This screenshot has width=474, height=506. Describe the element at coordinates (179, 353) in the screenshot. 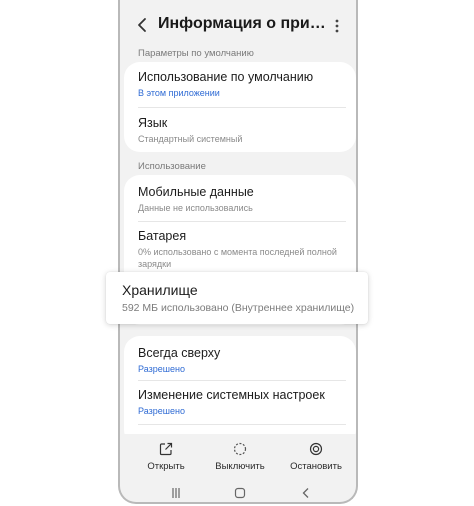

I see `always-on-top-title: Всегда сверху` at that location.